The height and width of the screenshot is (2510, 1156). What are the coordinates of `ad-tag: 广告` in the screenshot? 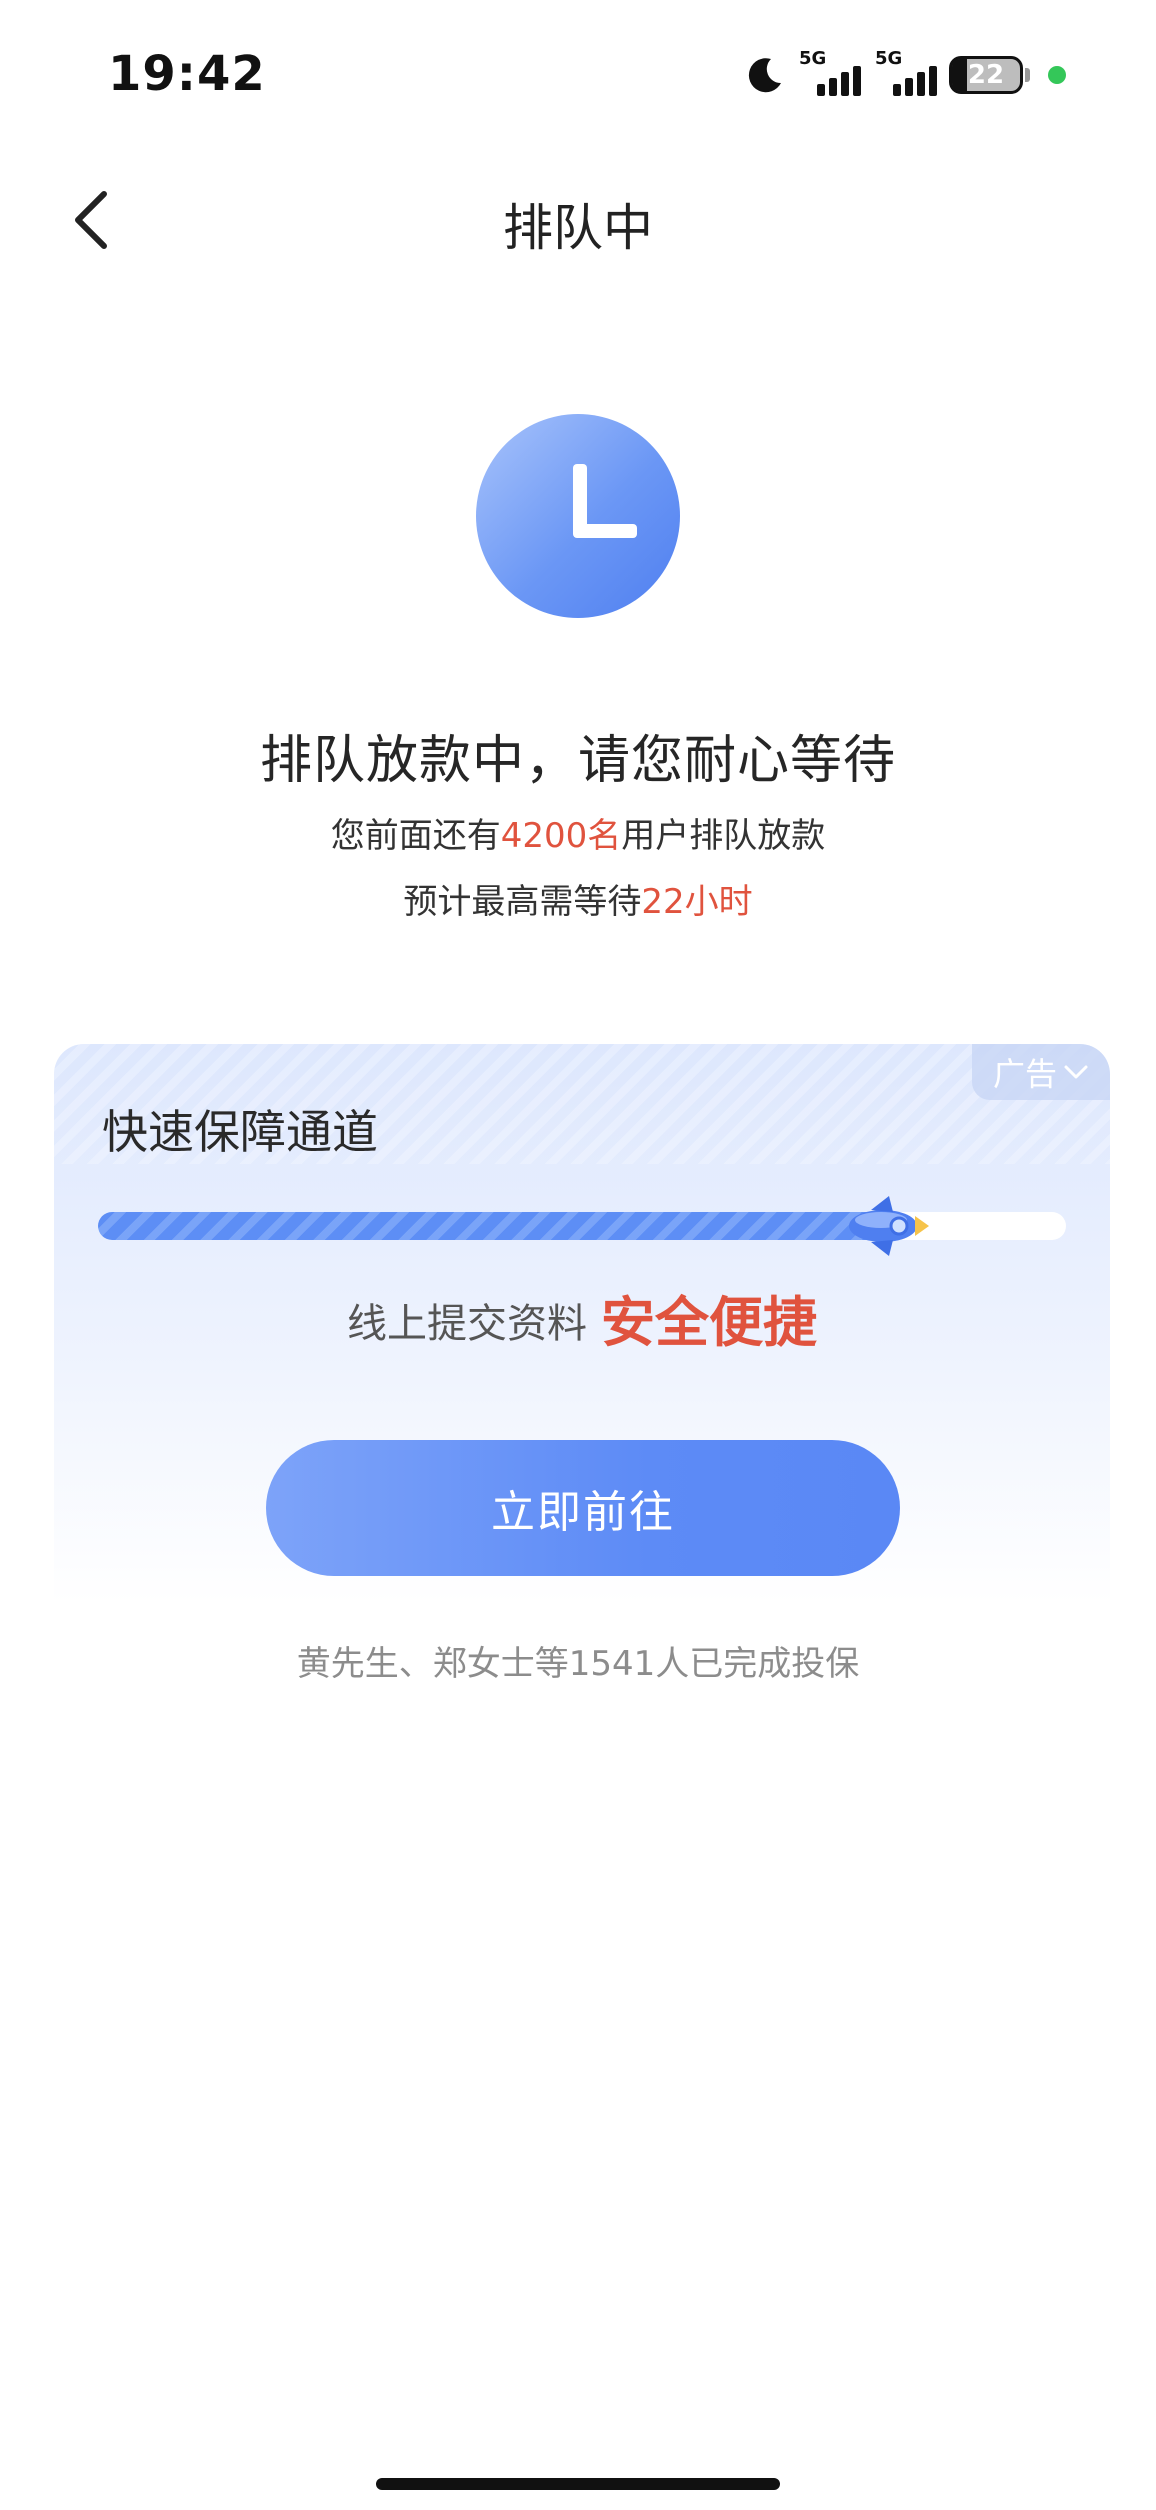 It's located at (1041, 1072).